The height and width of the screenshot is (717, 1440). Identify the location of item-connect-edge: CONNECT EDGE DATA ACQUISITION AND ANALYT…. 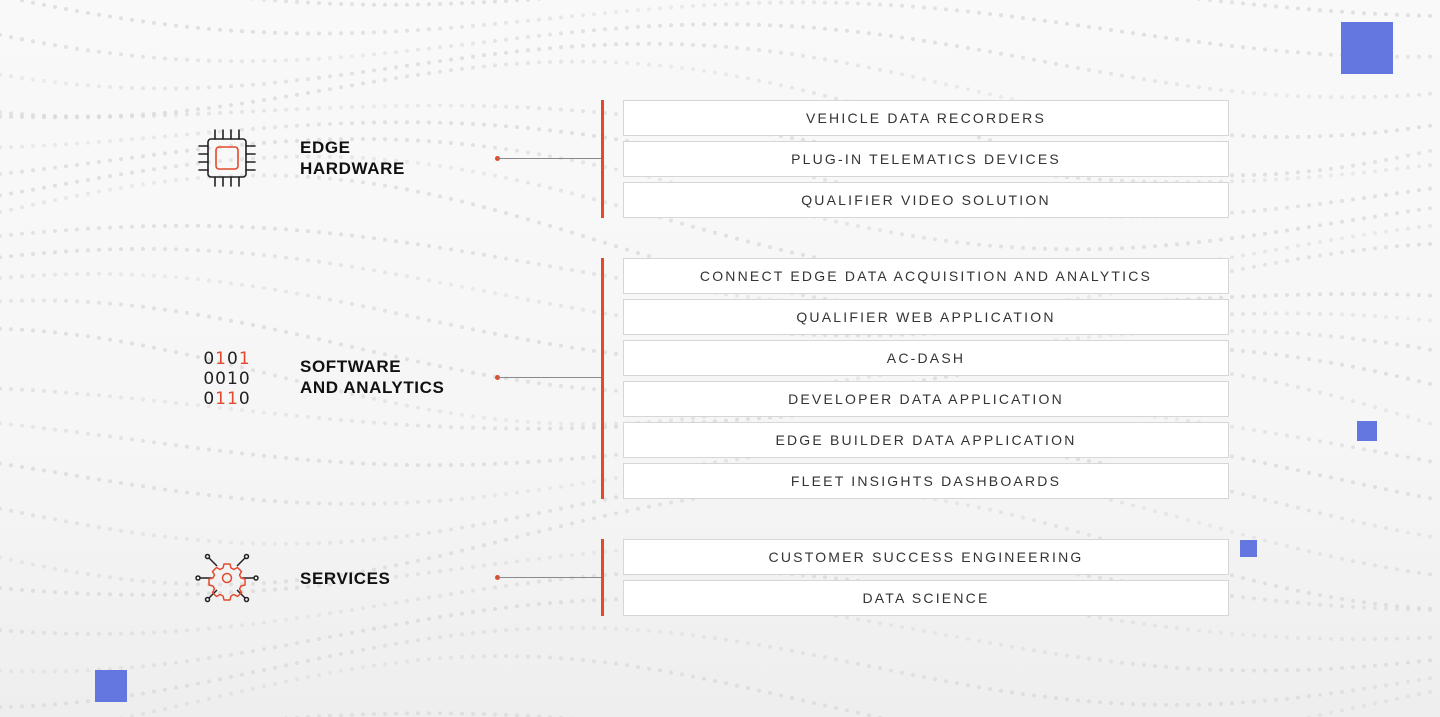
(926, 276).